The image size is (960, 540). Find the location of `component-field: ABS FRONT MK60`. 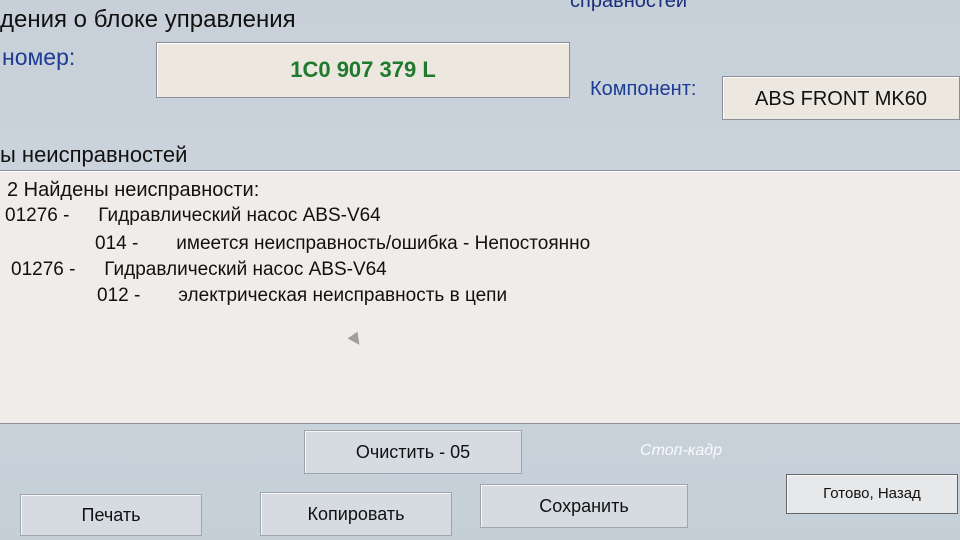

component-field: ABS FRONT MK60 is located at coordinates (841, 98).